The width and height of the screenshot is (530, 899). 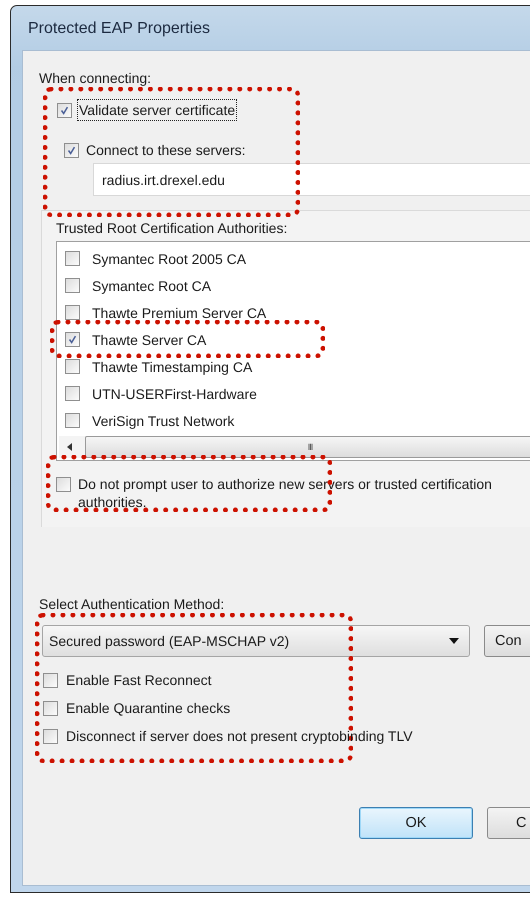 I want to click on checkbox-label: Connect to these servers:, so click(x=166, y=150).